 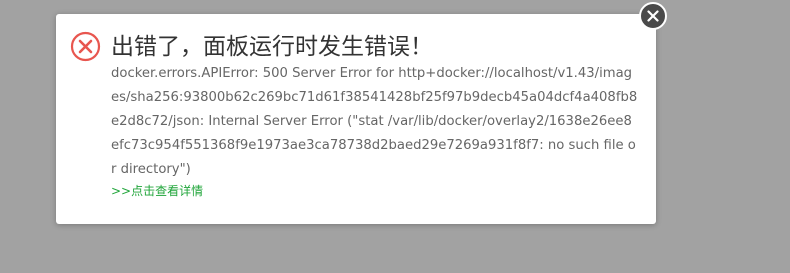 I want to click on close-icon, so click(x=653, y=16).